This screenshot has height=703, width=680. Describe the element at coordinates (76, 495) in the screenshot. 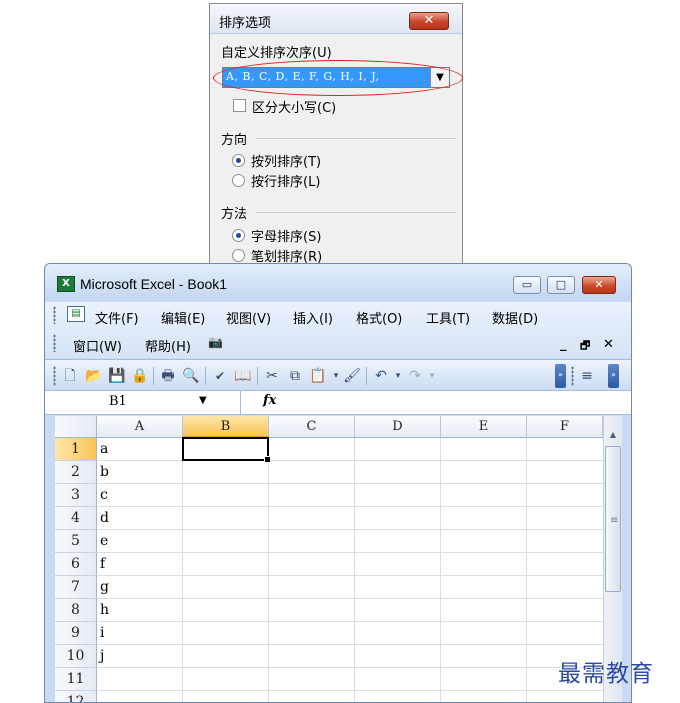

I see `row-header-3: 3` at that location.